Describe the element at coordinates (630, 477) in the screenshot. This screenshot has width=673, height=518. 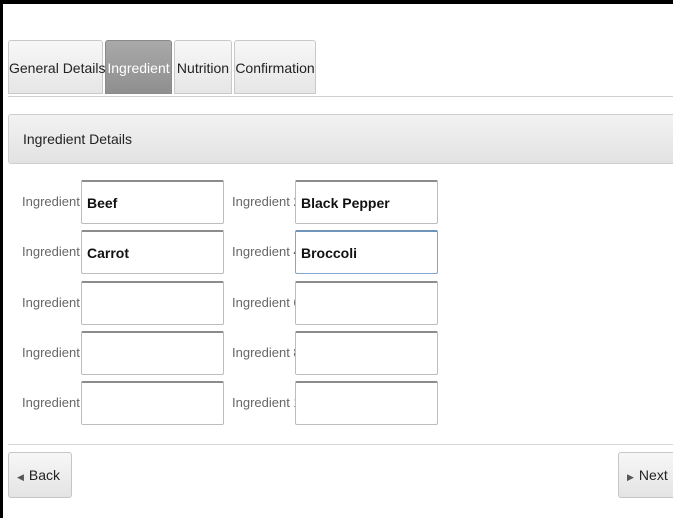
I see `arrow-right-icon: ▶` at that location.